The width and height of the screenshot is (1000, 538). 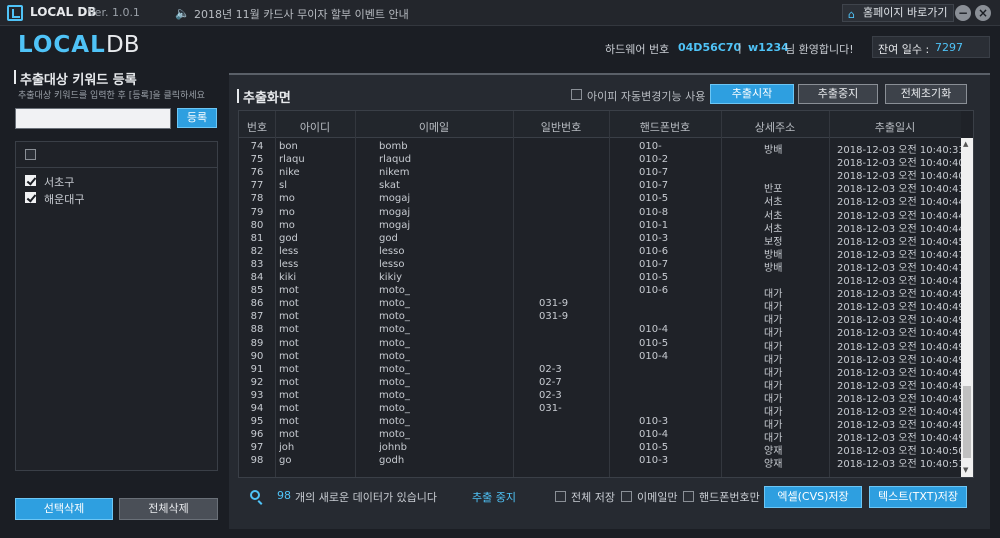 What do you see at coordinates (30, 154) in the screenshot?
I see `select-all-checkbox` at bounding box center [30, 154].